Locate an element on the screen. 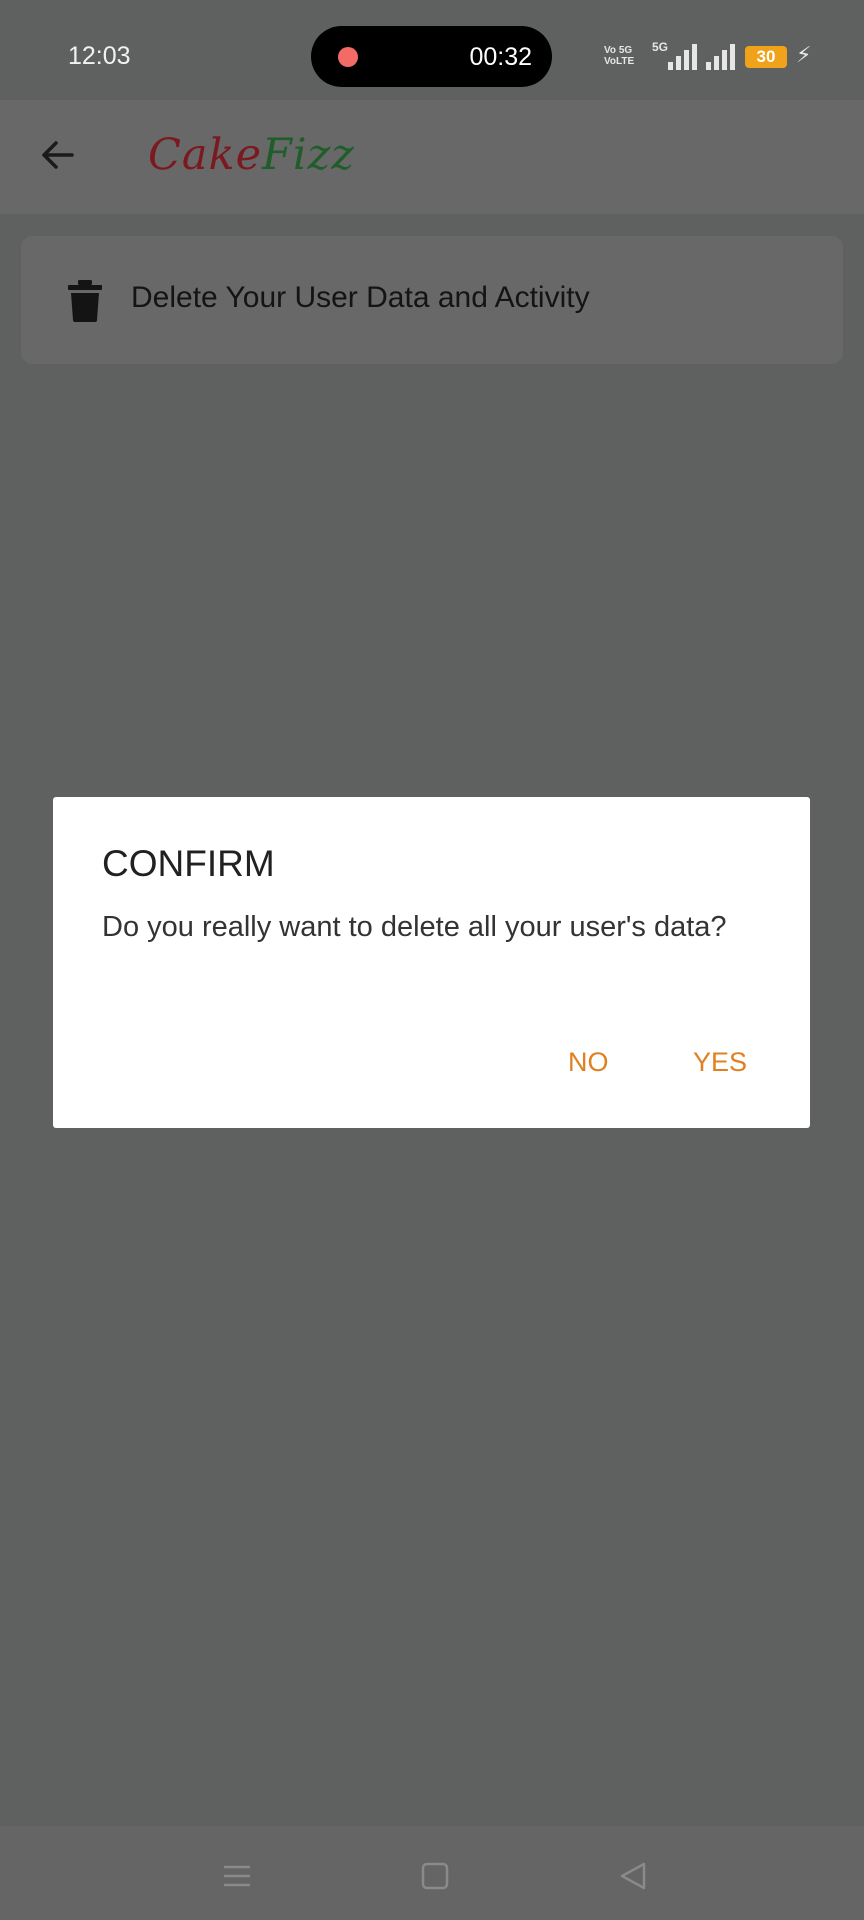 Image resolution: width=864 pixels, height=1920 pixels. status-time: 12:03 is located at coordinates (99, 56).